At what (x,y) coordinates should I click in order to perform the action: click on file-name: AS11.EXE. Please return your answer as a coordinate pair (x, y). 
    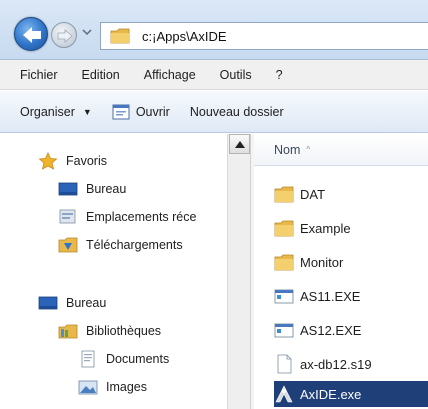
    Looking at the image, I should click on (330, 296).